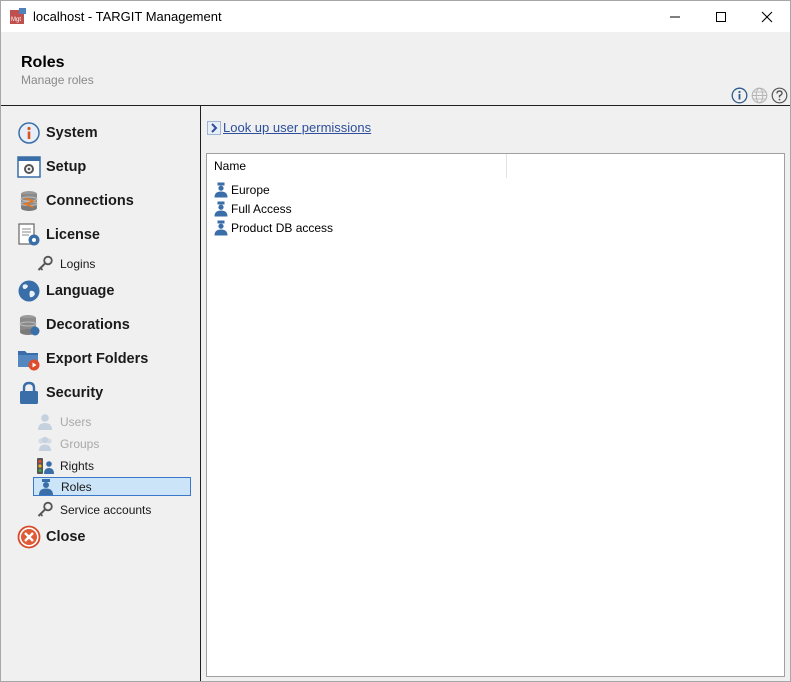 The width and height of the screenshot is (791, 682). Describe the element at coordinates (78, 263) in the screenshot. I see `sidebar-item-label: Logins` at that location.